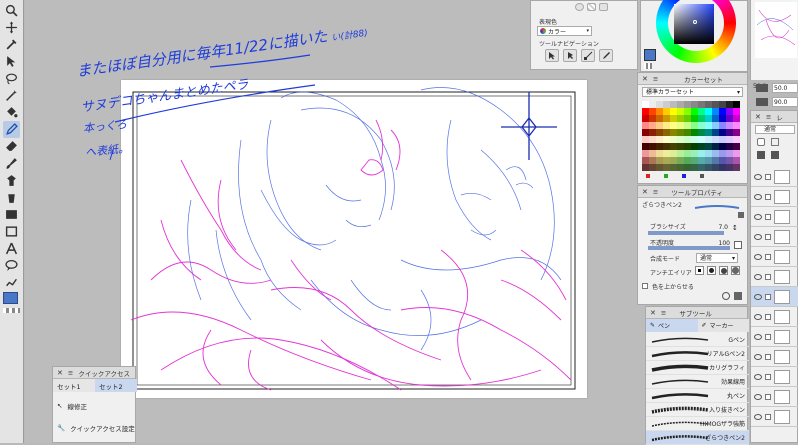 The image size is (798, 445). I want to click on nav-vector-button, so click(588, 55).